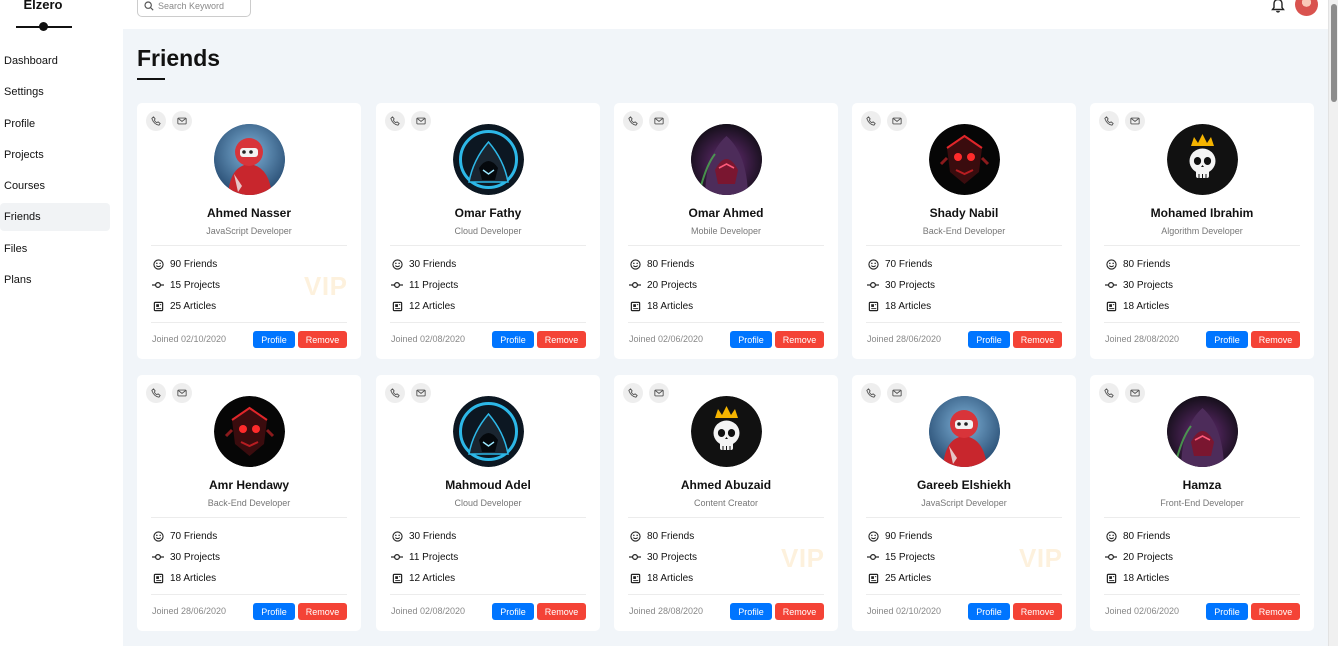 The image size is (1338, 646). Describe the element at coordinates (55, 249) in the screenshot. I see `sidebar-item-files: Files` at that location.